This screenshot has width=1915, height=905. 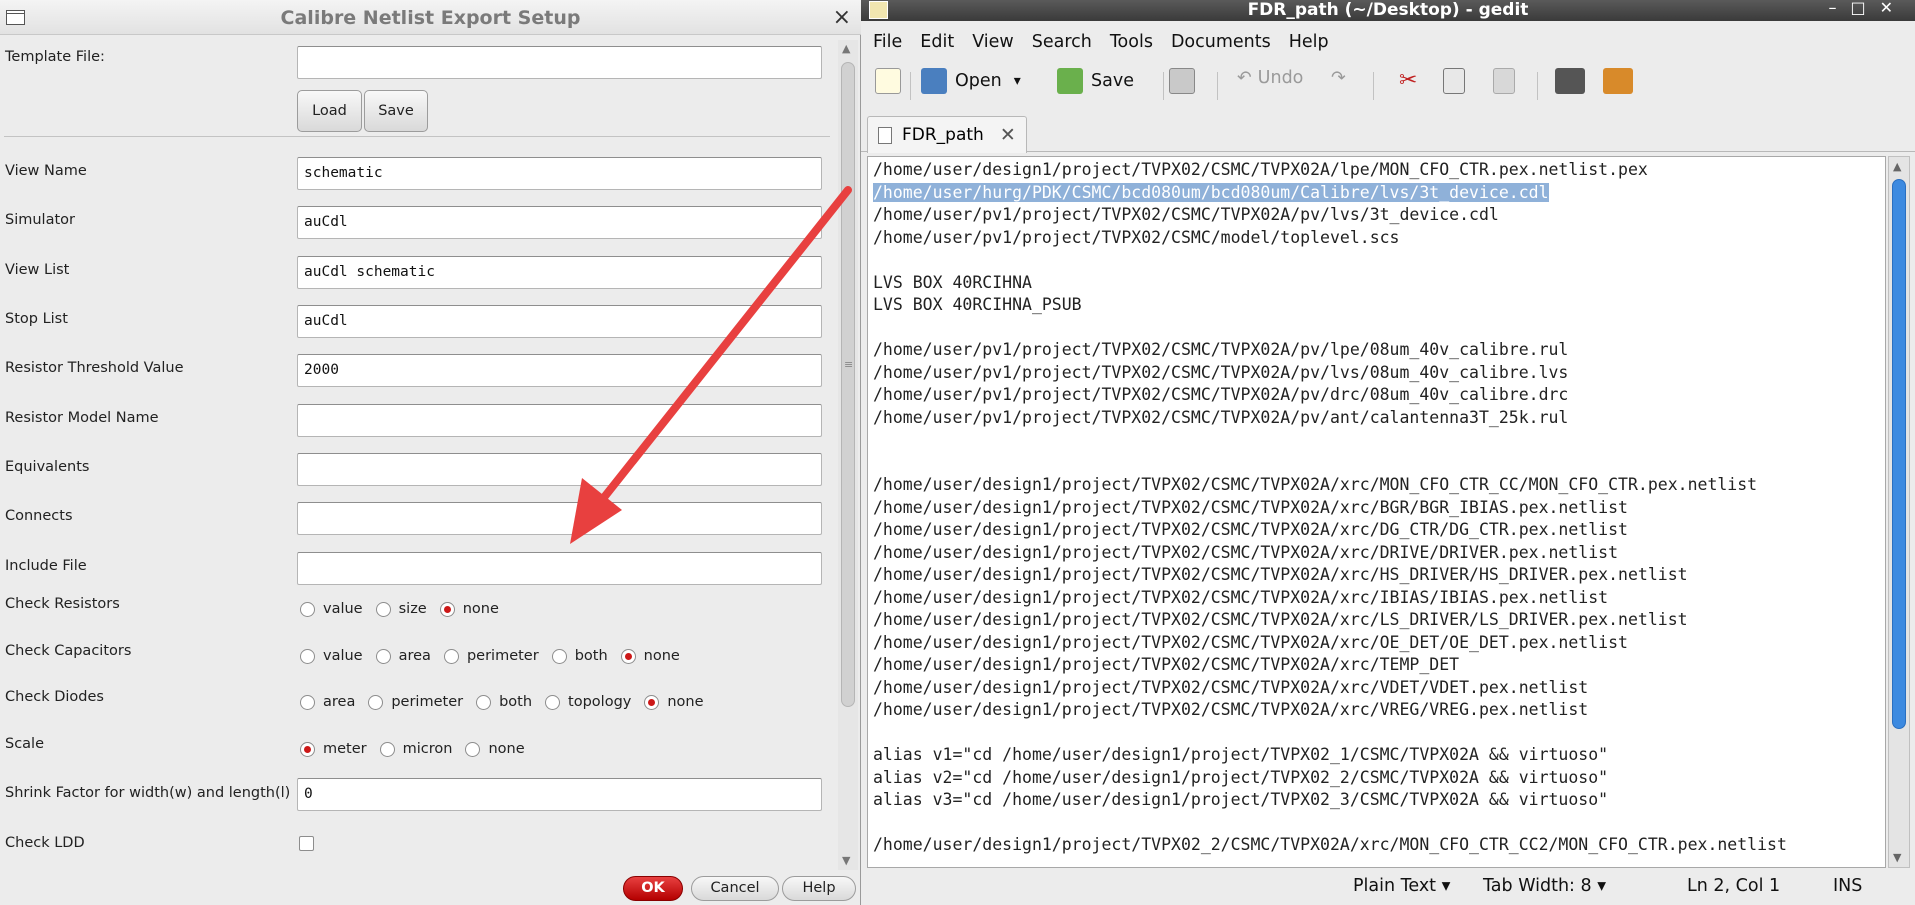 I want to click on tab-fdr-path: FDR_path ✕, so click(x=947, y=134).